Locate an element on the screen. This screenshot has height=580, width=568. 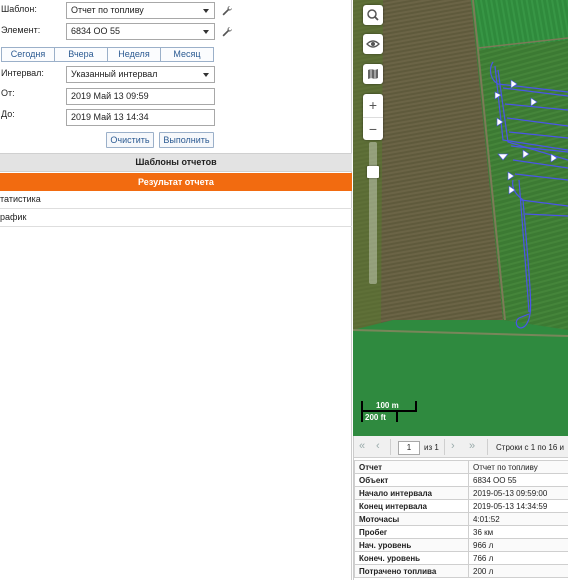
first-page-icon: « is located at coordinates (362, 446).